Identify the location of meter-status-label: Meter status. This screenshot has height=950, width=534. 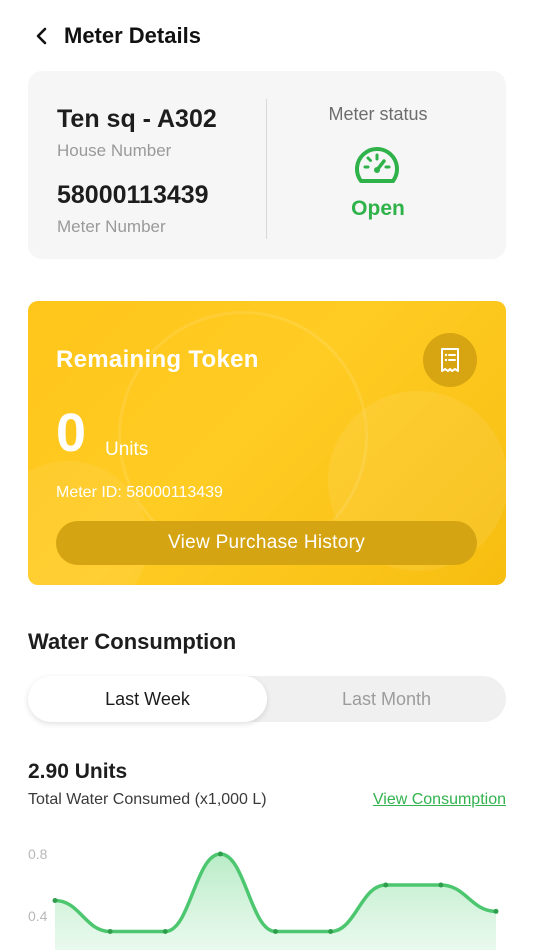
(378, 114).